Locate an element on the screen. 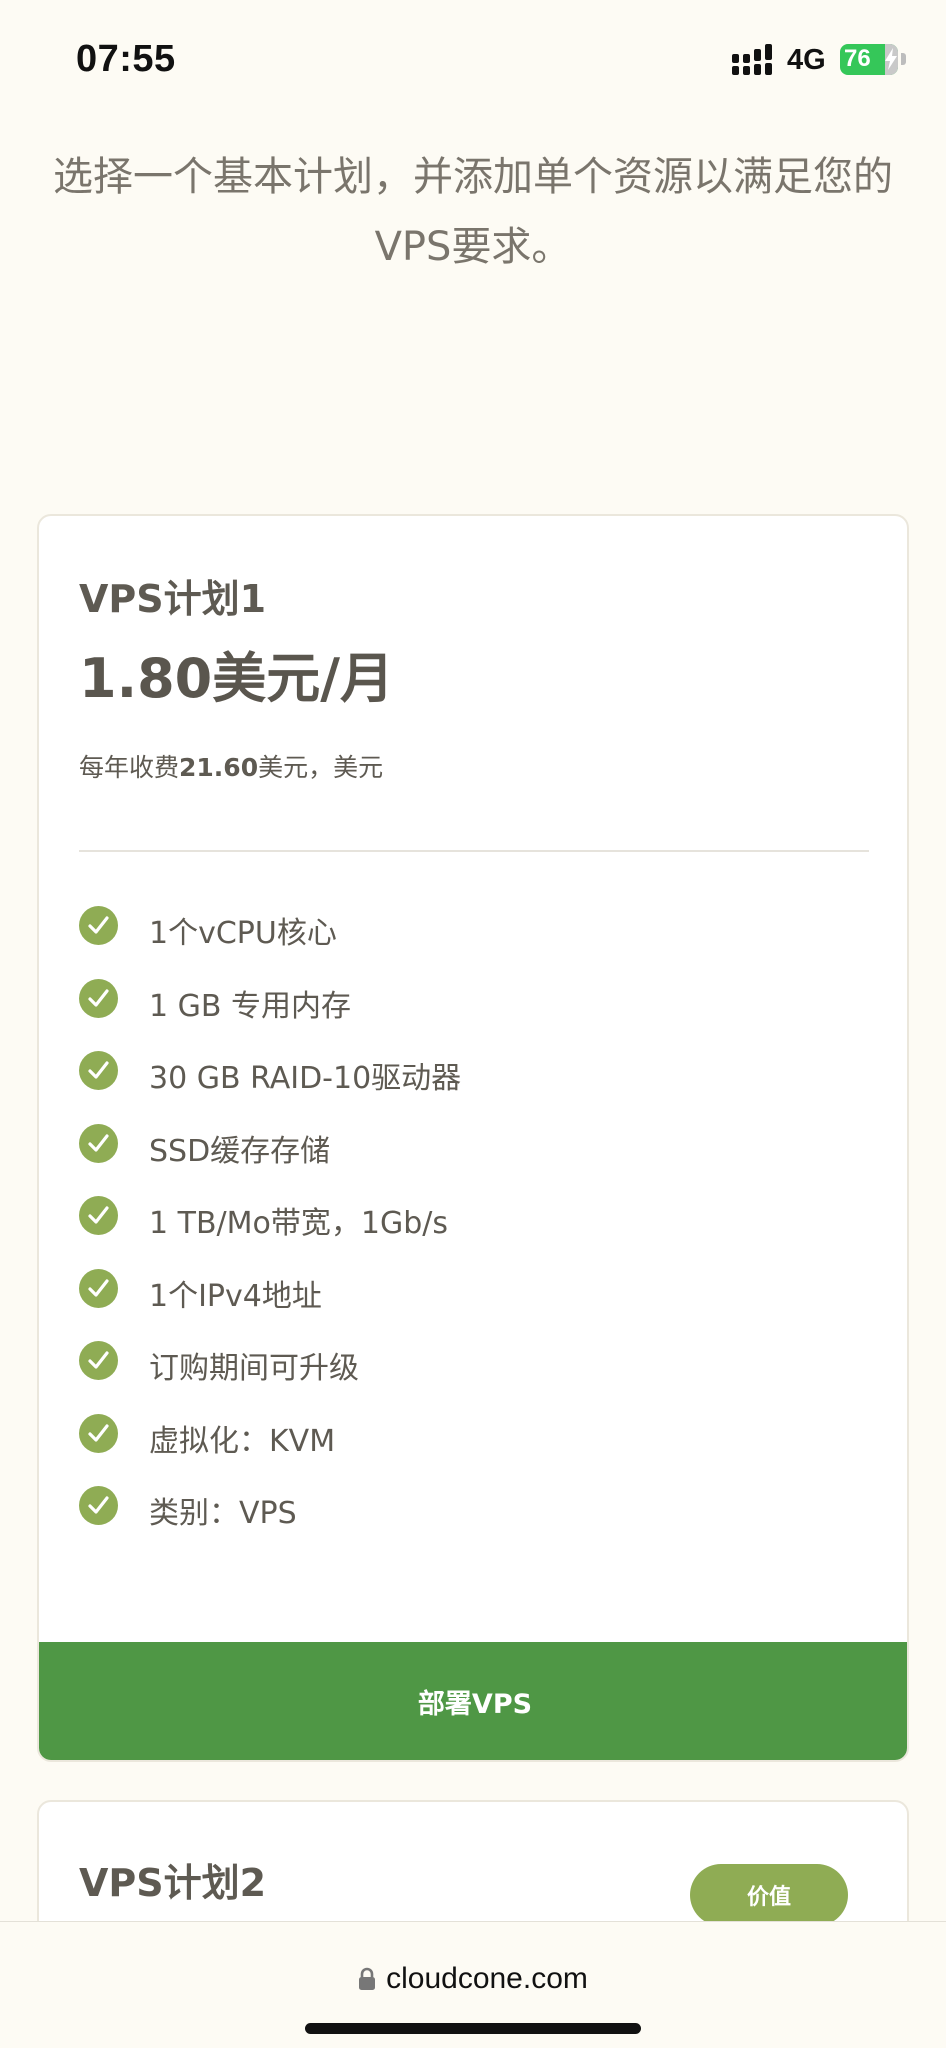  cellular-signal-icon is located at coordinates (752, 59).